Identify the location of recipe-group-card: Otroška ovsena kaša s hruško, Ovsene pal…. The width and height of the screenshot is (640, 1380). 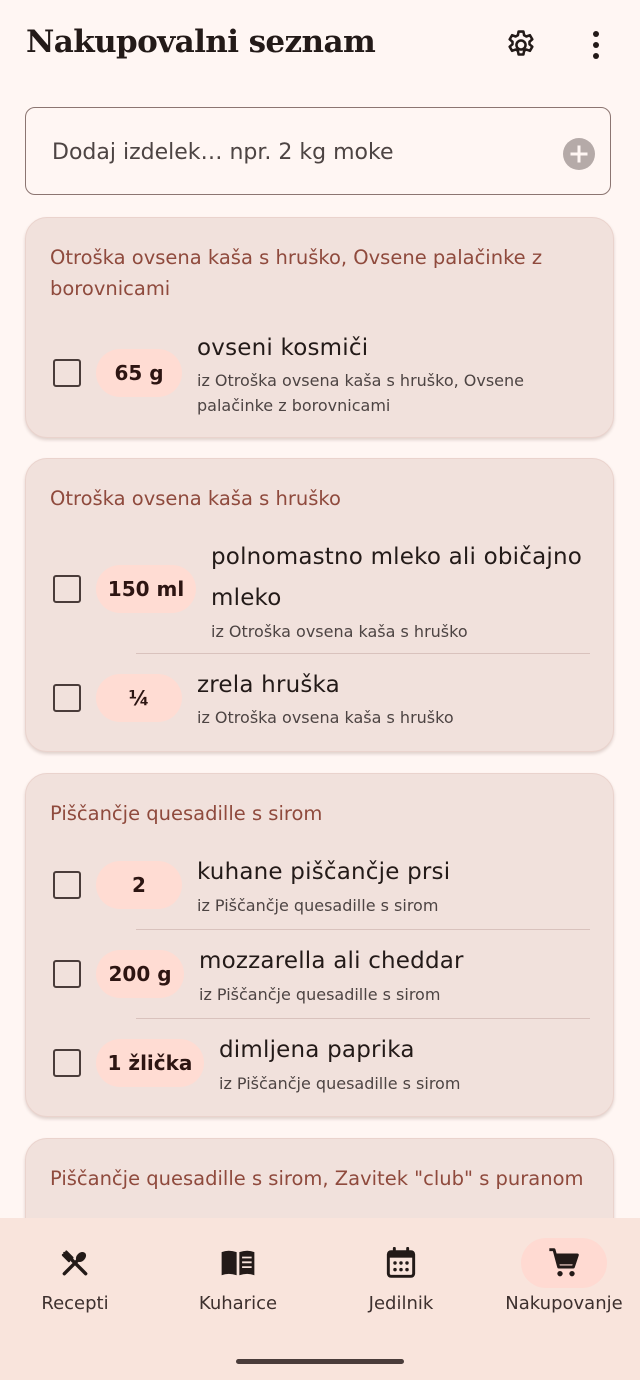
(319, 327).